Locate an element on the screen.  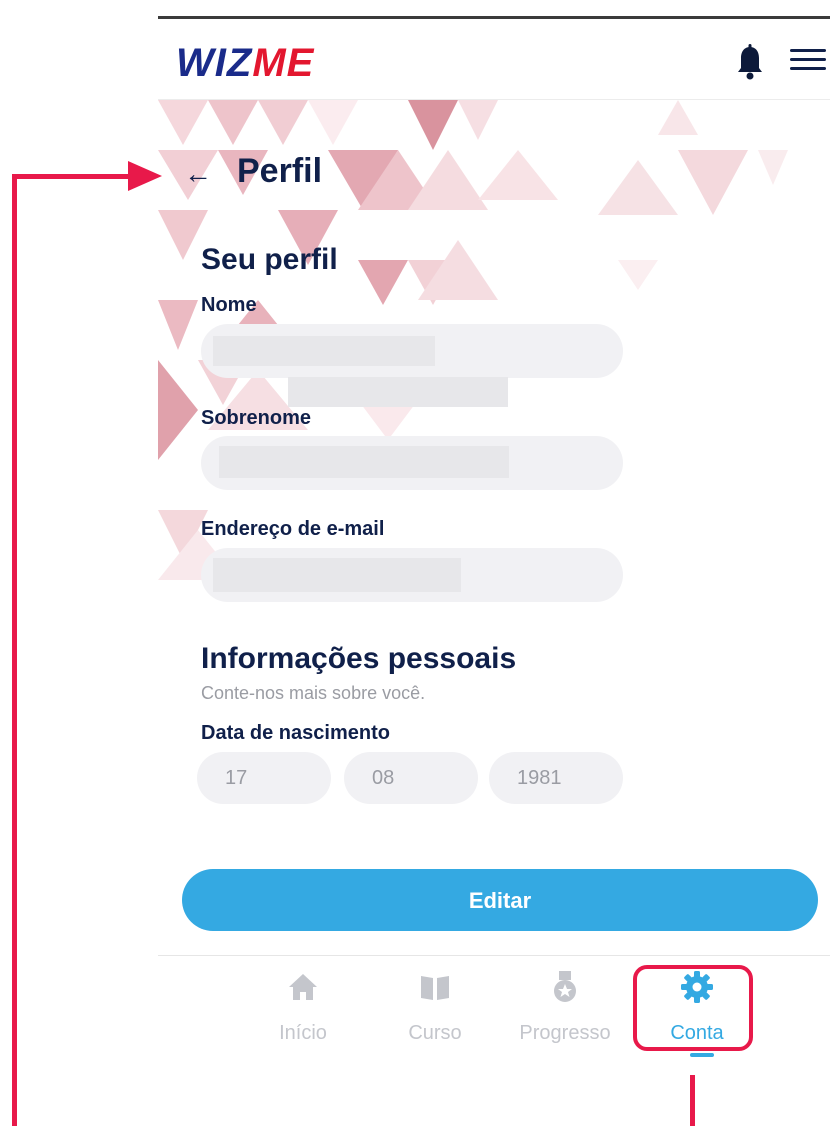
back-arrow-icon: ← is located at coordinates (198, 174).